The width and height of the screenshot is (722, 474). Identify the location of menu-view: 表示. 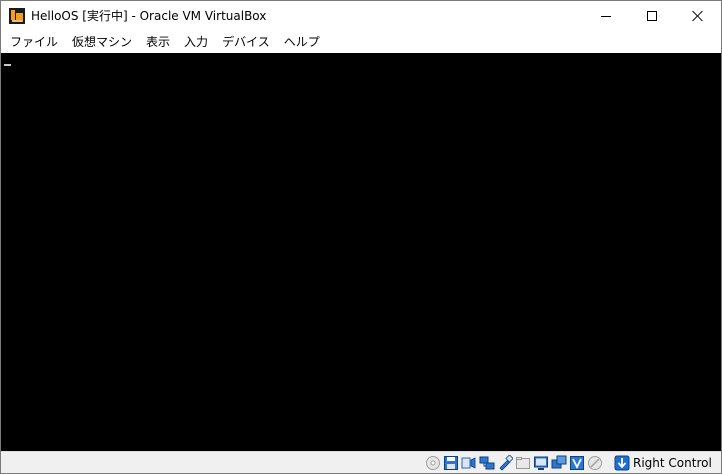
(158, 42).